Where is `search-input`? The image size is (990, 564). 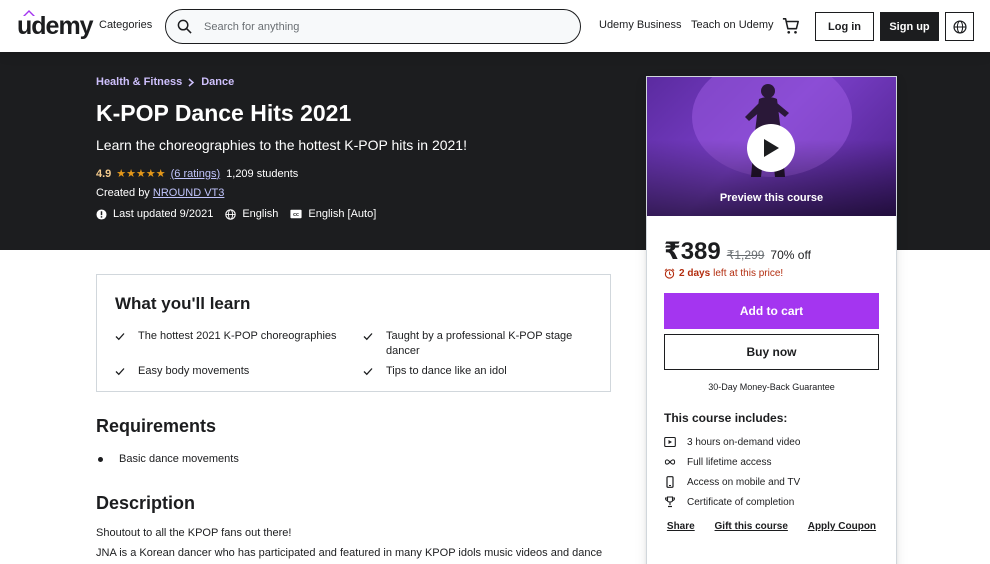
search-input is located at coordinates (384, 27).